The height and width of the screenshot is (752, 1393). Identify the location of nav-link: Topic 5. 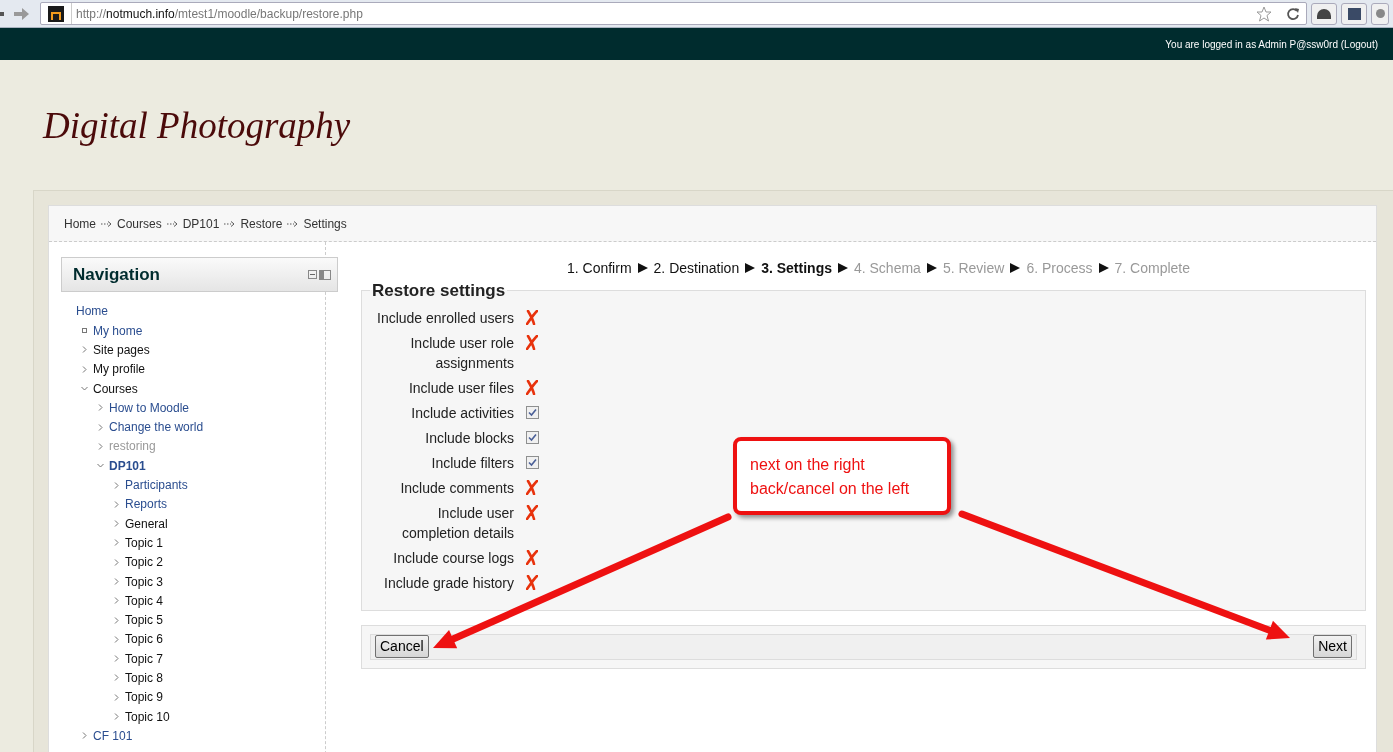
(144, 620).